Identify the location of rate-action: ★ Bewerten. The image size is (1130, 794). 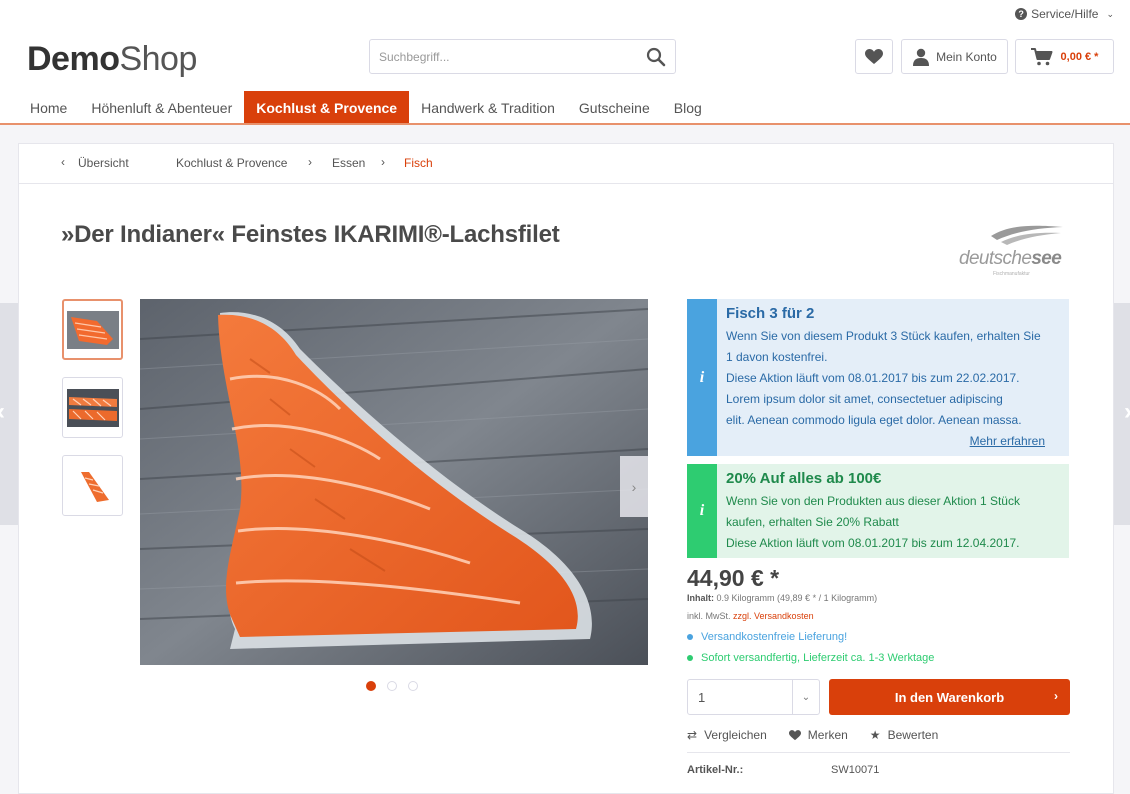
(904, 735).